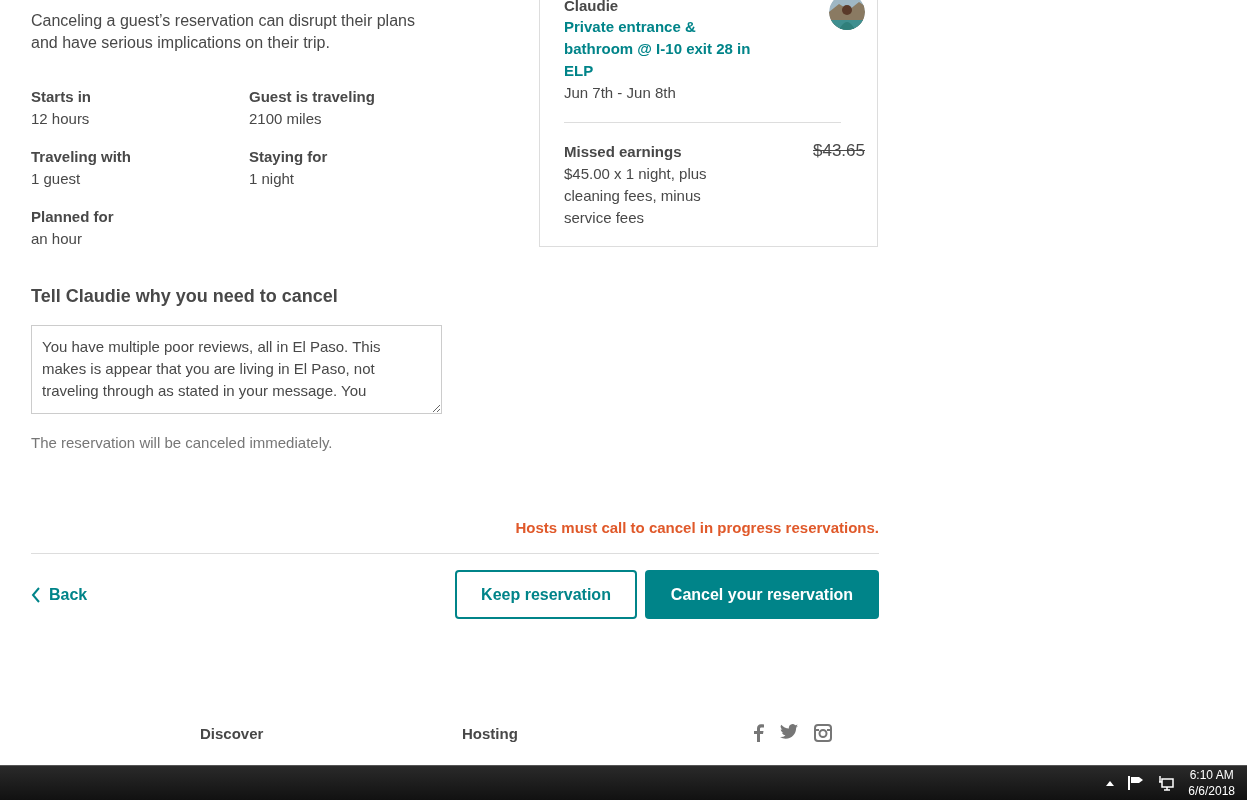  I want to click on fact-label: Traveling with, so click(82, 157).